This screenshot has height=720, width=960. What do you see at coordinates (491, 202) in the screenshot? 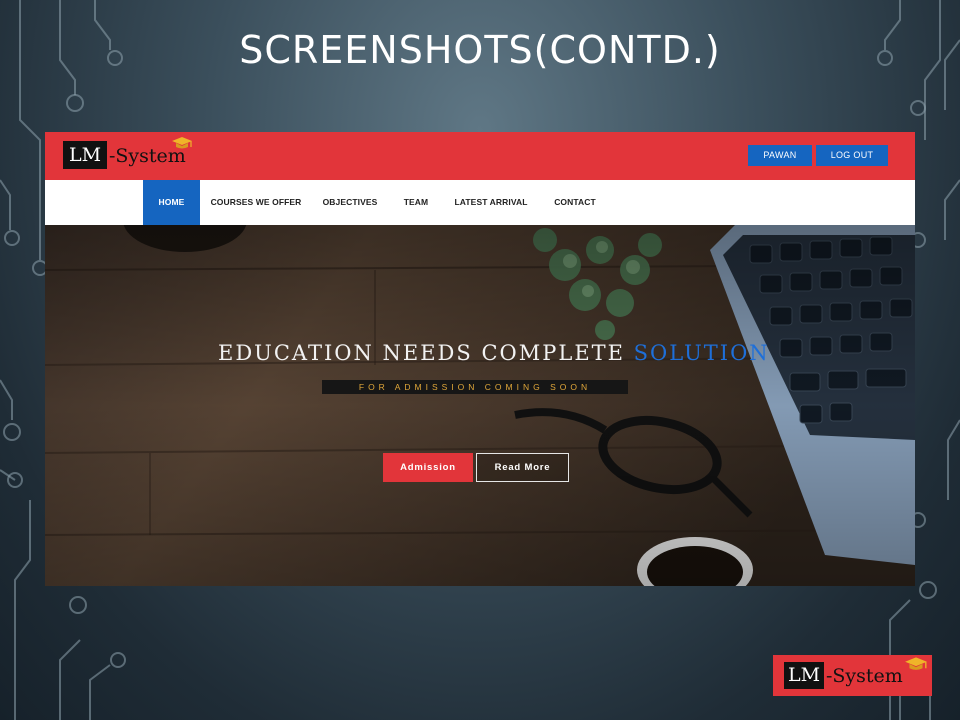
I see `nav-latest-arrival: LATEST ARRIVAL` at bounding box center [491, 202].